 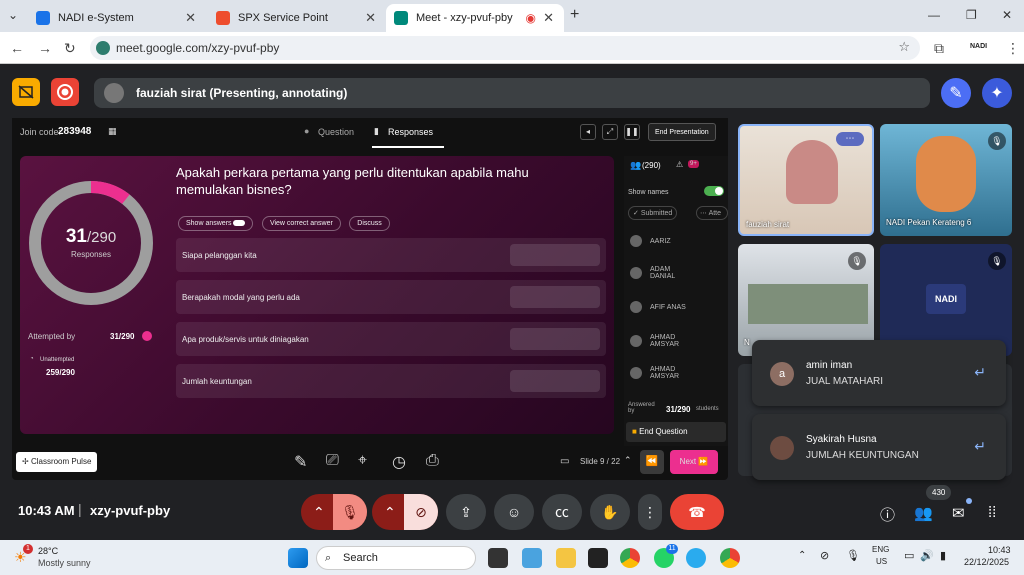 I want to click on start-icon, so click(x=298, y=558).